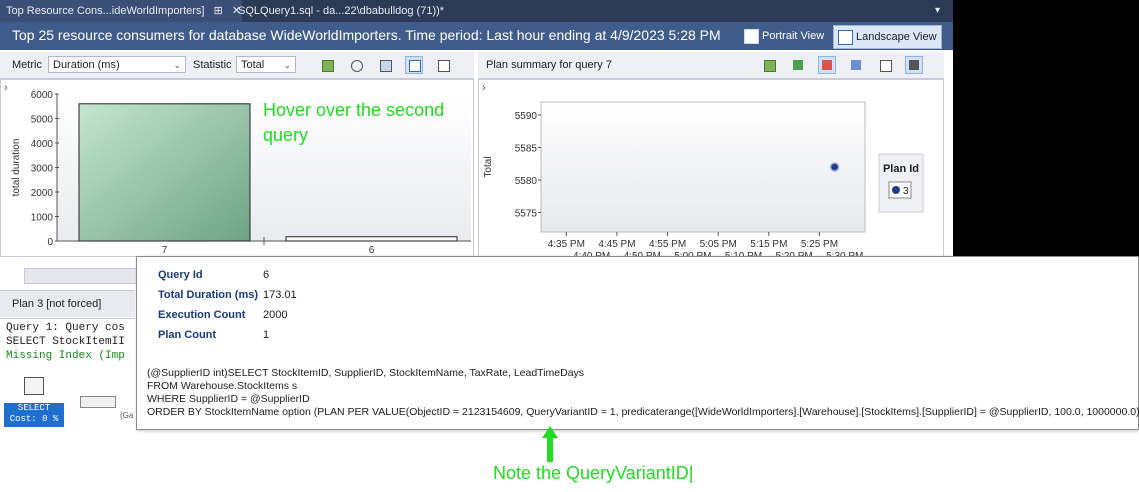 This screenshot has width=1139, height=492. I want to click on legend-marker, so click(896, 190).